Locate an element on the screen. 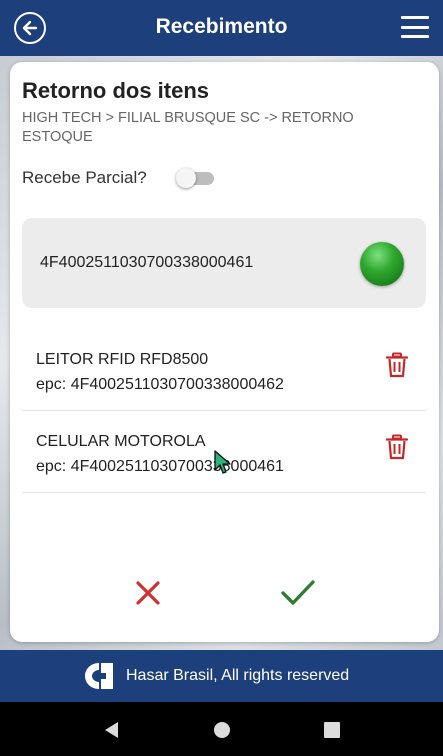 The width and height of the screenshot is (443, 756). hasar-logo-icon is located at coordinates (99, 676).